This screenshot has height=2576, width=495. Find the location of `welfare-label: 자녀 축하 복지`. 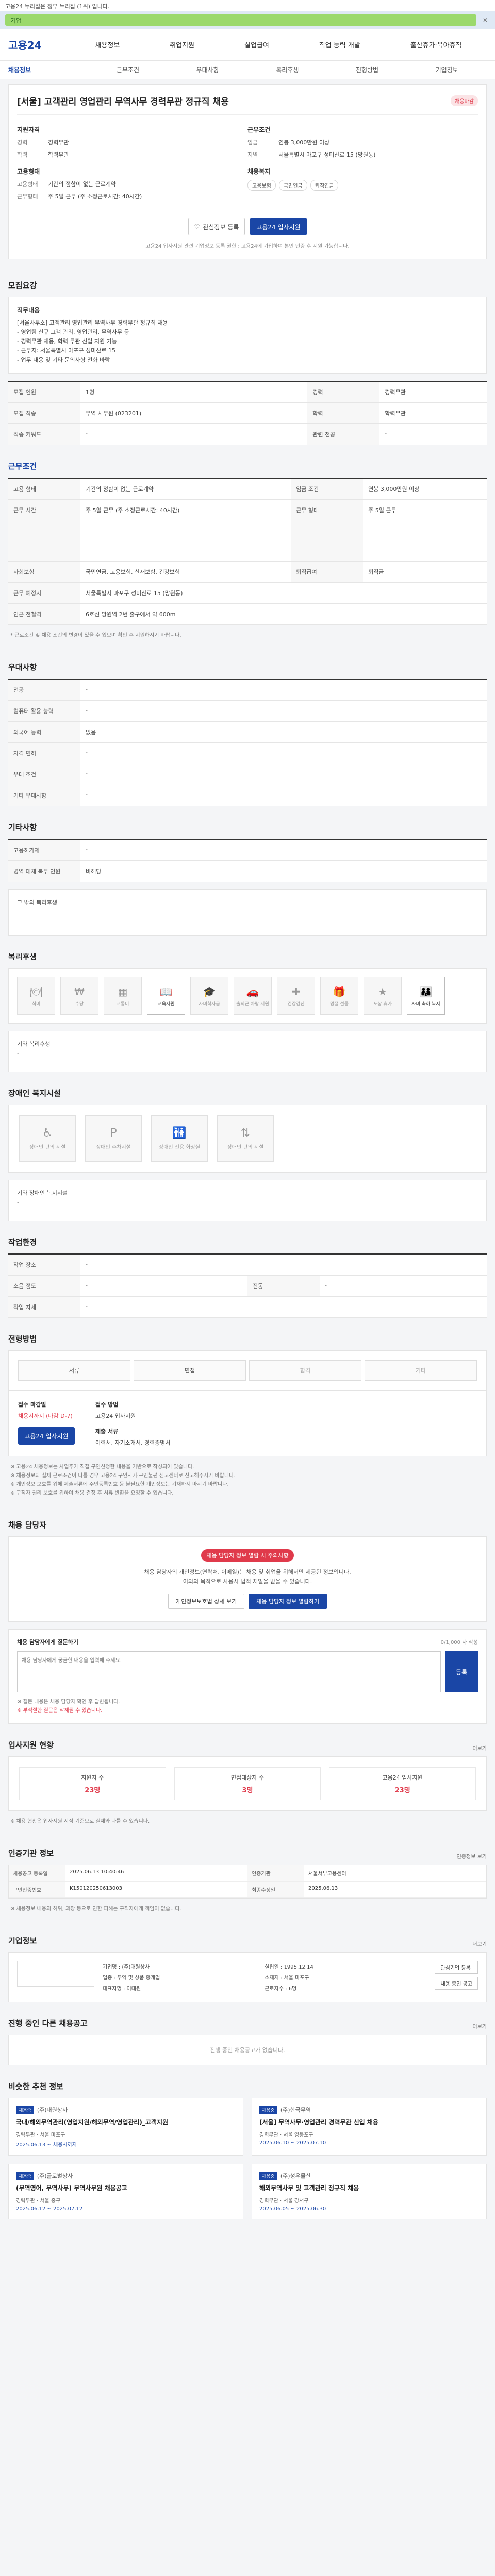

welfare-label: 자녀 축하 복지 is located at coordinates (425, 1004).